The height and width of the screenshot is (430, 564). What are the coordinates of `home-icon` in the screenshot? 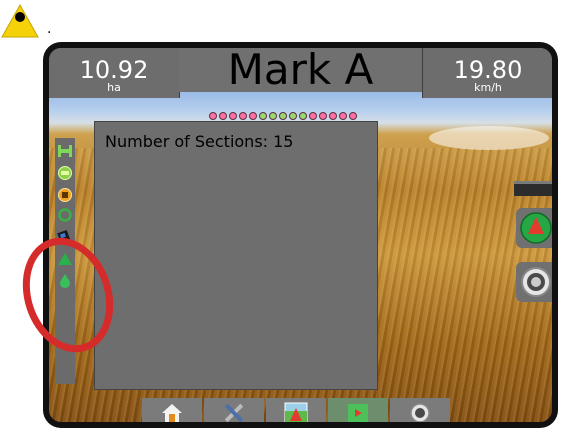 It's located at (172, 413).